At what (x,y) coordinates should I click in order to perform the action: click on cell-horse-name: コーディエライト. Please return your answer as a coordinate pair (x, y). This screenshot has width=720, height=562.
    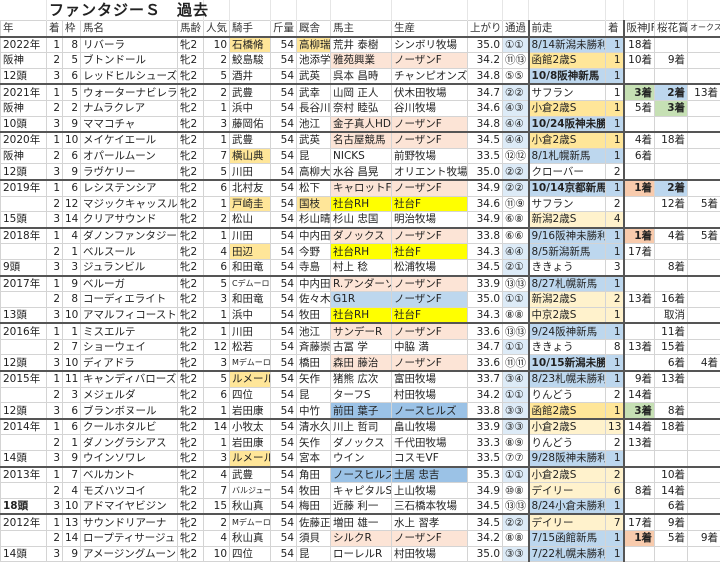
    Looking at the image, I should click on (129, 300).